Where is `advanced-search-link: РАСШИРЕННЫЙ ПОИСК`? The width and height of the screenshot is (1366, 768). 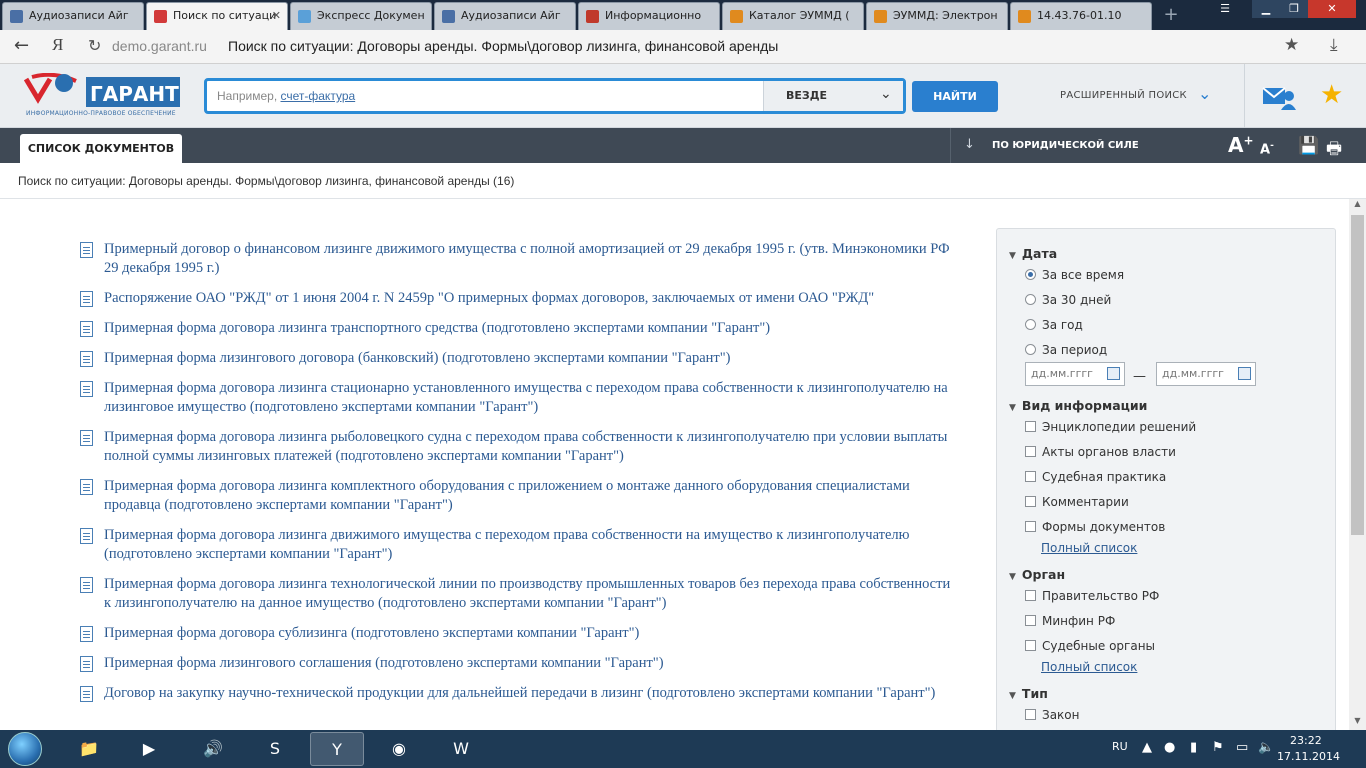 advanced-search-link: РАСШИРЕННЫЙ ПОИСК is located at coordinates (1123, 95).